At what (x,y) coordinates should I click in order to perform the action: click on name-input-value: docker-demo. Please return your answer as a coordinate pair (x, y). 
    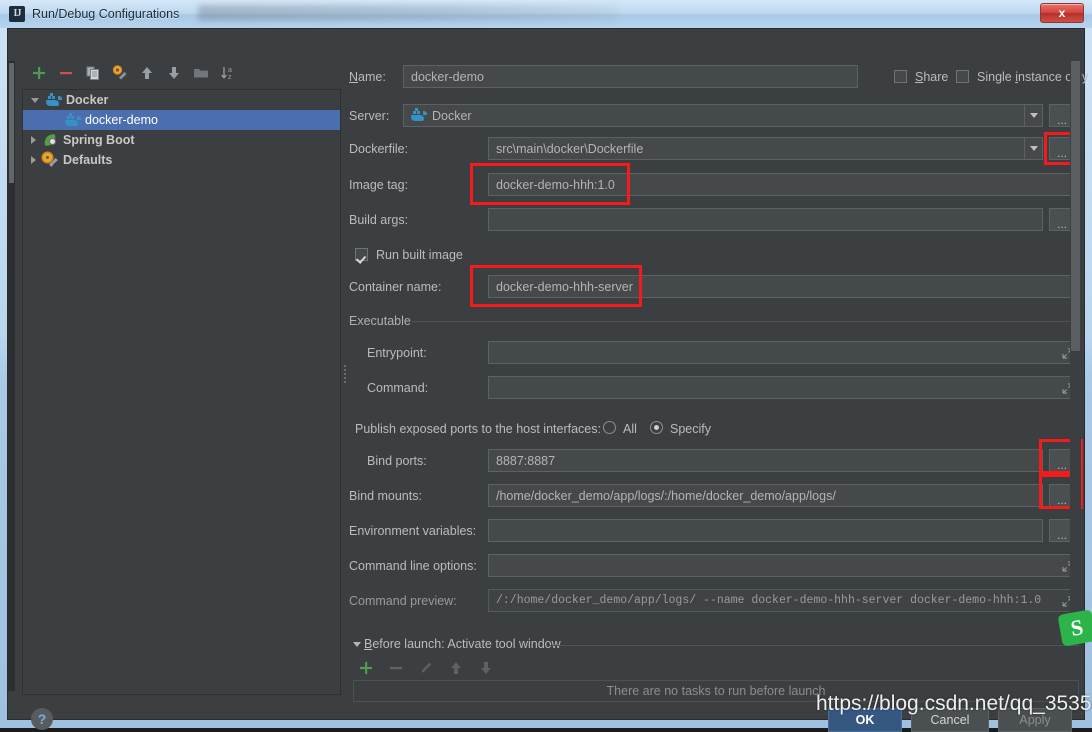
    Looking at the image, I should click on (447, 77).